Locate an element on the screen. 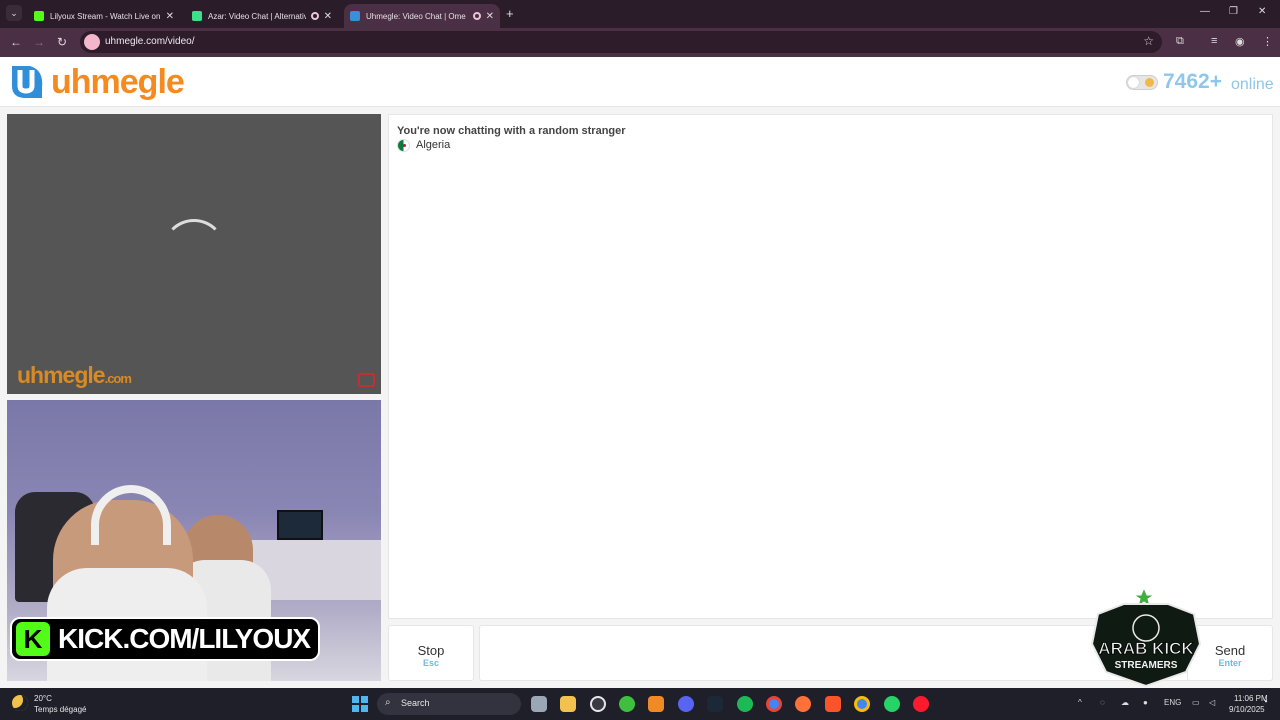 The height and width of the screenshot is (720, 1280). online-count: 7462+ is located at coordinates (1192, 81).